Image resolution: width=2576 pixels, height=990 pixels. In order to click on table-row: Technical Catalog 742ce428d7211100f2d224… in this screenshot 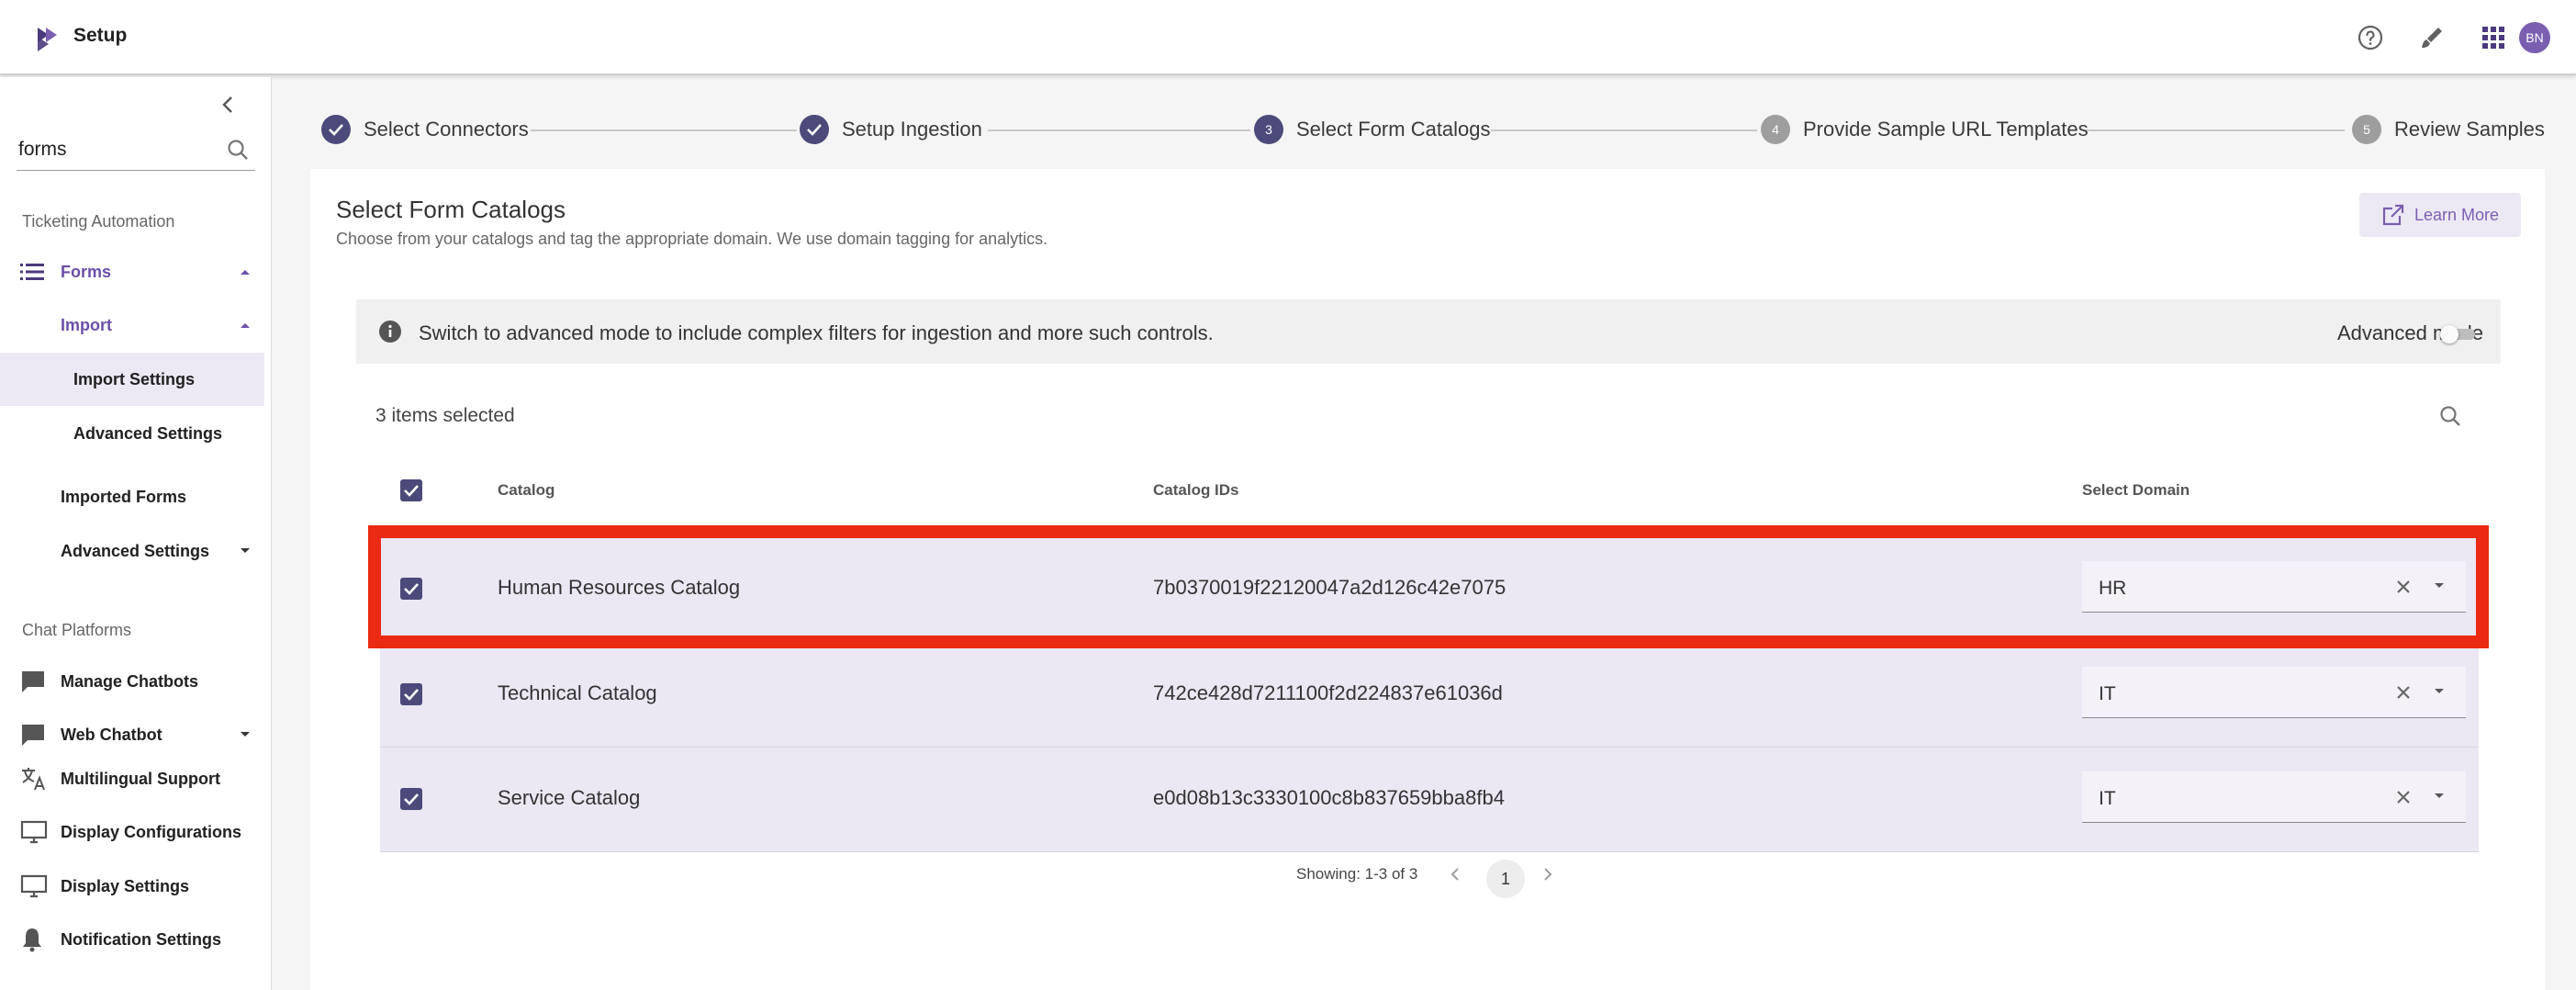, I will do `click(1429, 695)`.